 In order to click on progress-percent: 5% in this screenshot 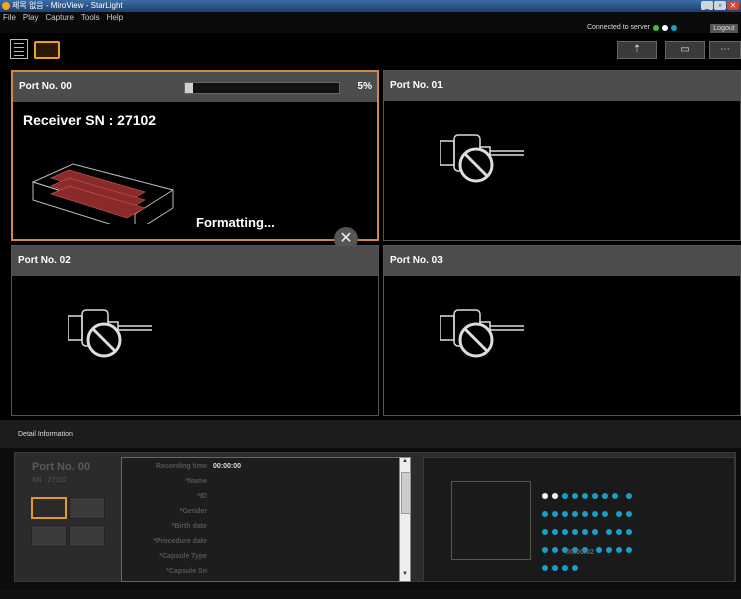, I will do `click(364, 86)`.